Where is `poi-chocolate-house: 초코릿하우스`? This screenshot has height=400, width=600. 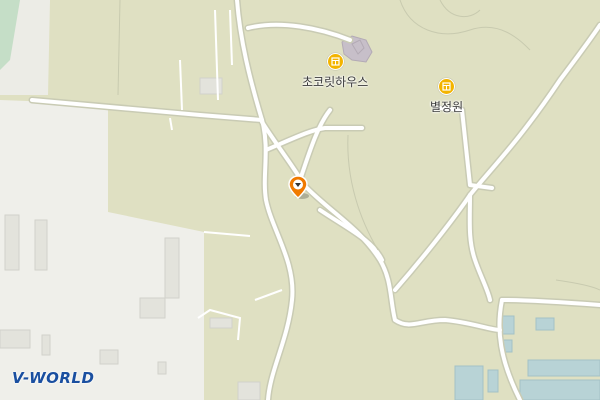
poi-chocolate-house: 초코릿하우스 is located at coordinates (335, 71).